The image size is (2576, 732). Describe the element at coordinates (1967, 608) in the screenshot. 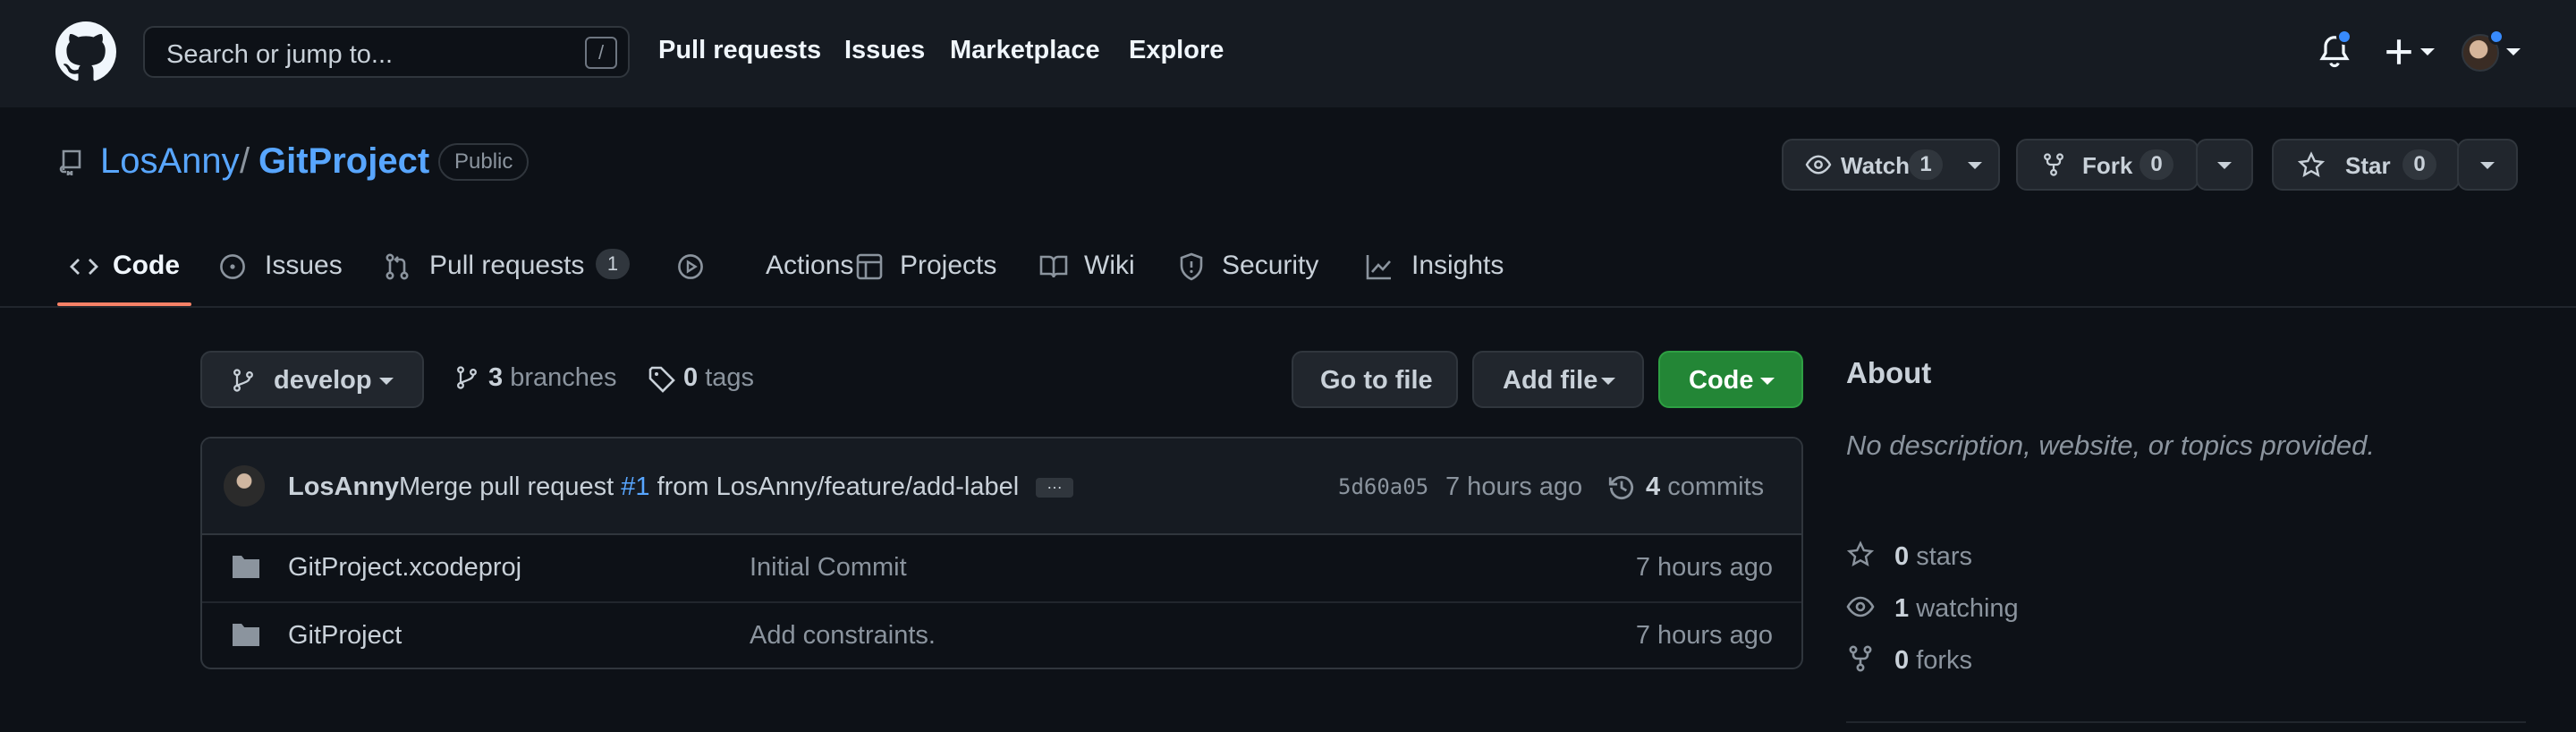

I see `watching-label: watching` at that location.